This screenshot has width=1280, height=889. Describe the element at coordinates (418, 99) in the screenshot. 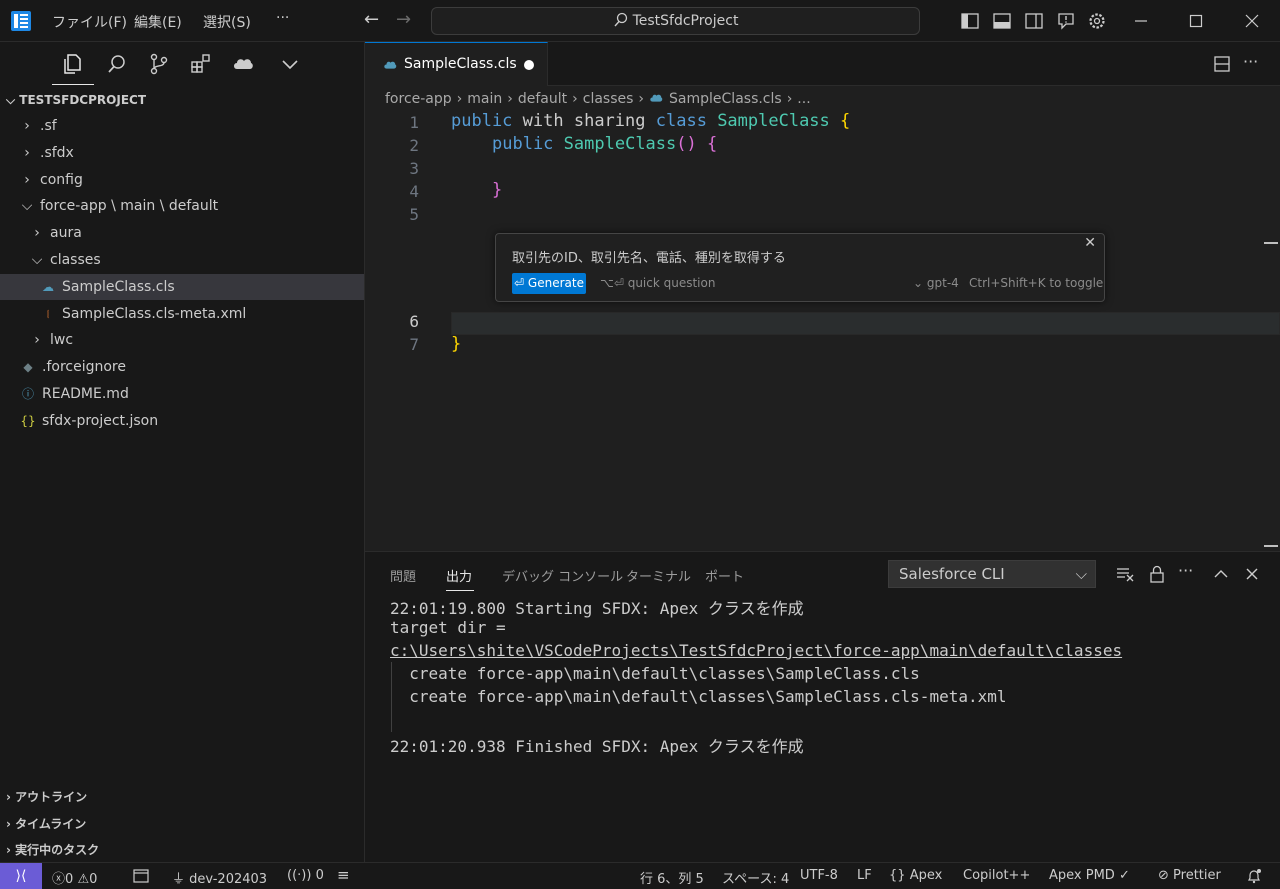

I see `breadcrumb-force-app: force-app` at that location.